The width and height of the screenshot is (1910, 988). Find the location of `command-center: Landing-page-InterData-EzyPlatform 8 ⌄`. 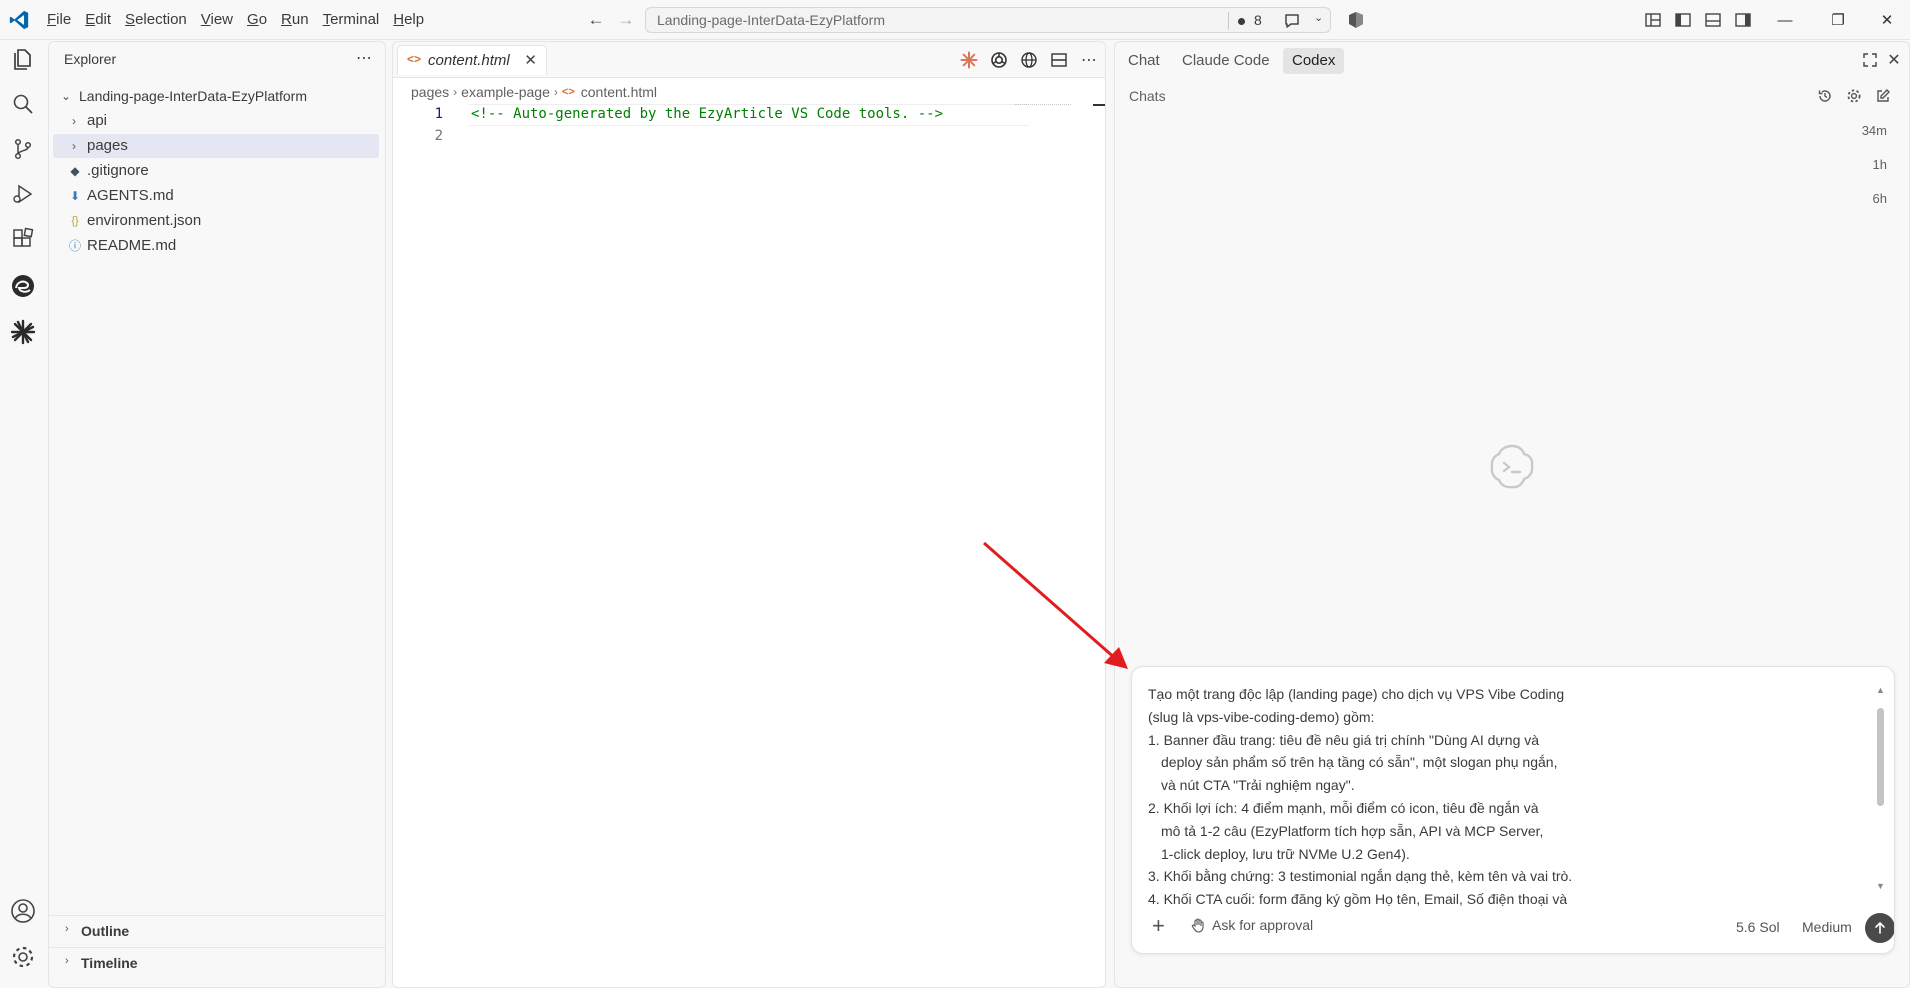

command-center: Landing-page-InterData-EzyPlatform 8 ⌄ is located at coordinates (988, 20).